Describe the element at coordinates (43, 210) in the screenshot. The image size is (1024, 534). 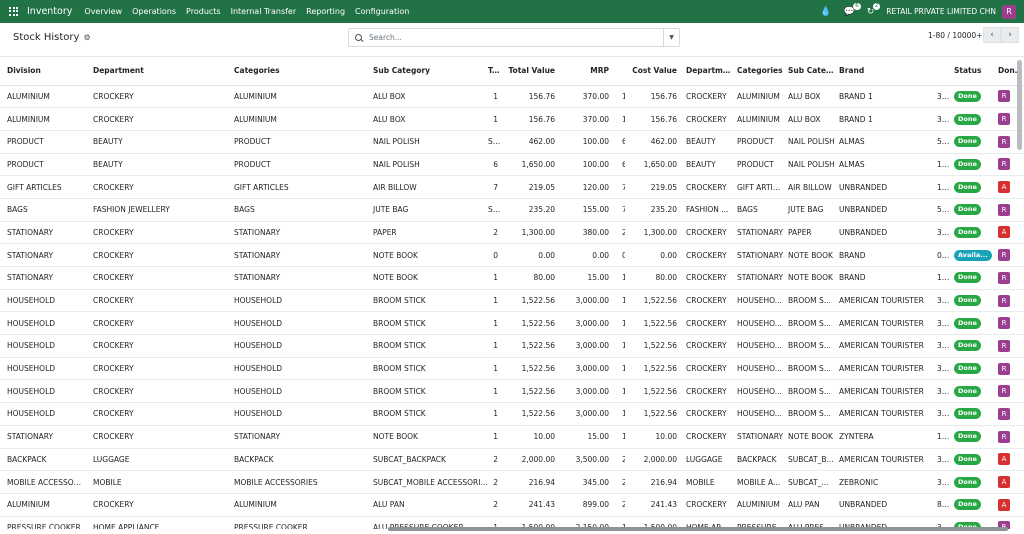
I see `cell-division: BAGS` at that location.